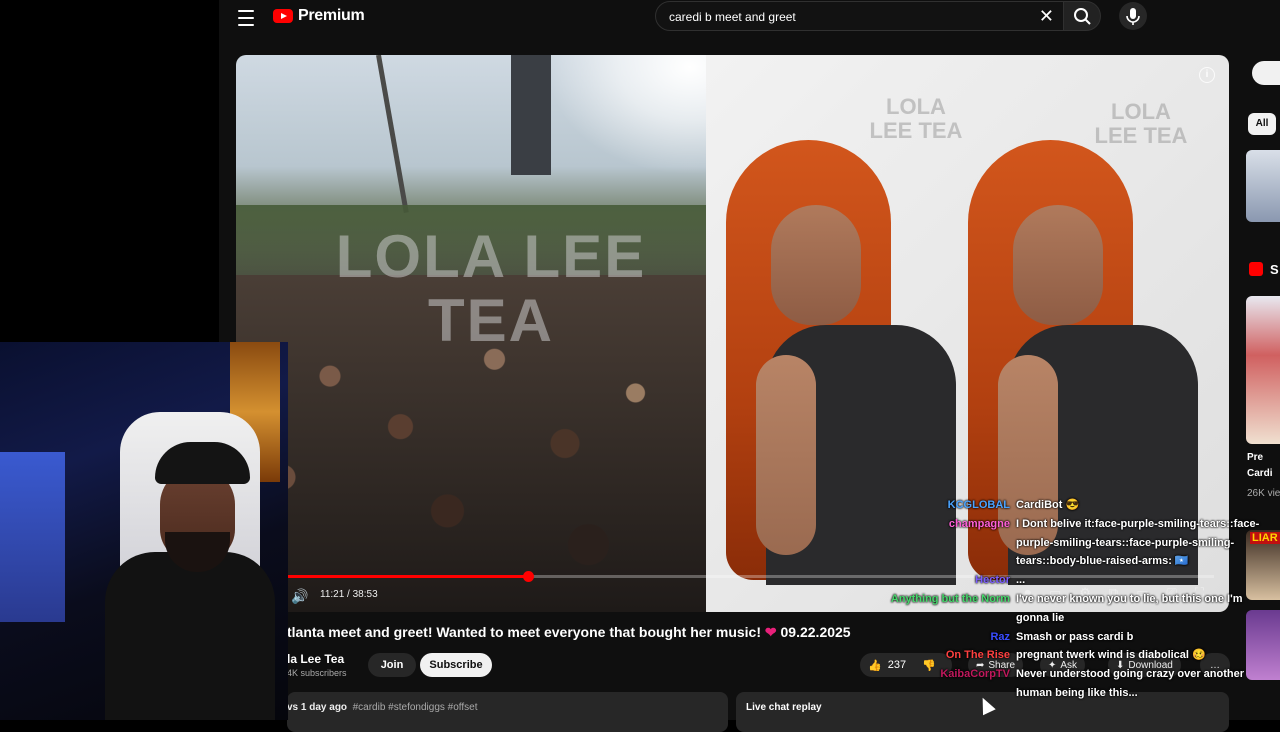  Describe the element at coordinates (849, 17) in the screenshot. I see `search-input` at that location.